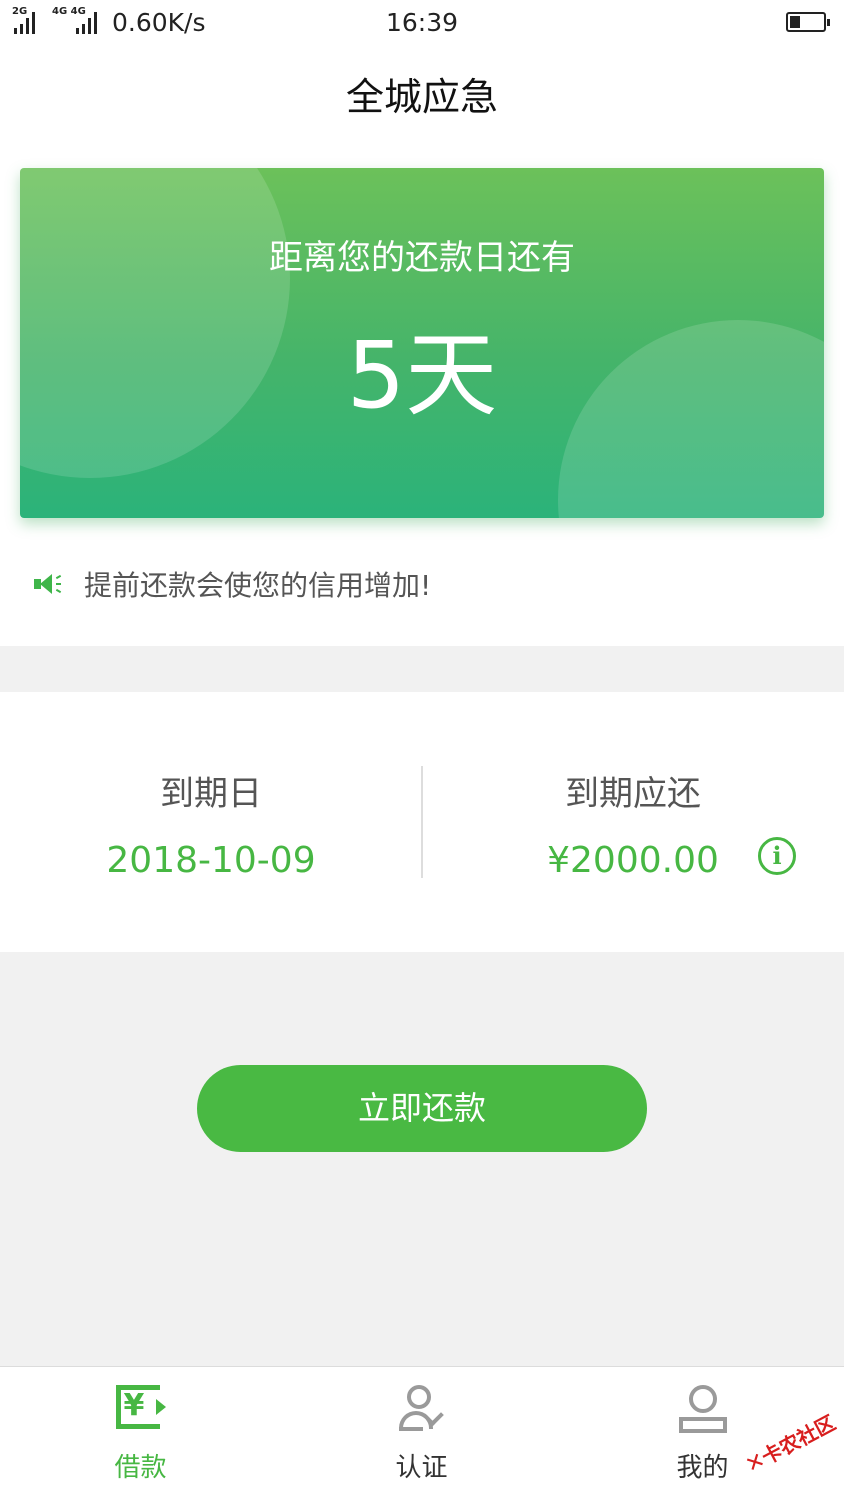  What do you see at coordinates (422, 375) in the screenshot?
I see `countdown-days: 5天` at bounding box center [422, 375].